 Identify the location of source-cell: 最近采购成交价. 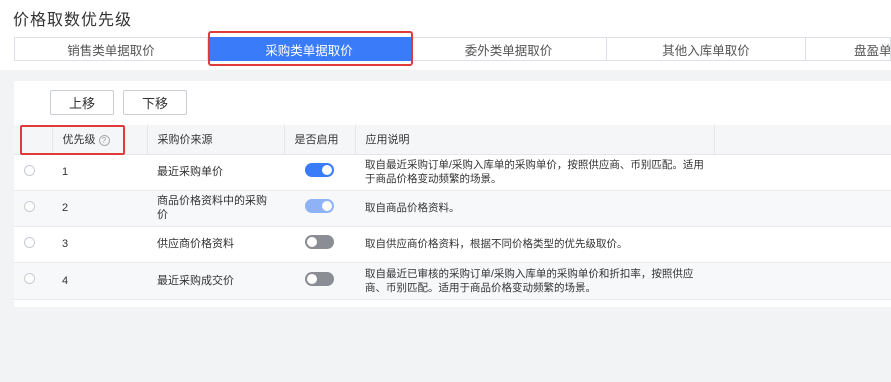
(215, 281).